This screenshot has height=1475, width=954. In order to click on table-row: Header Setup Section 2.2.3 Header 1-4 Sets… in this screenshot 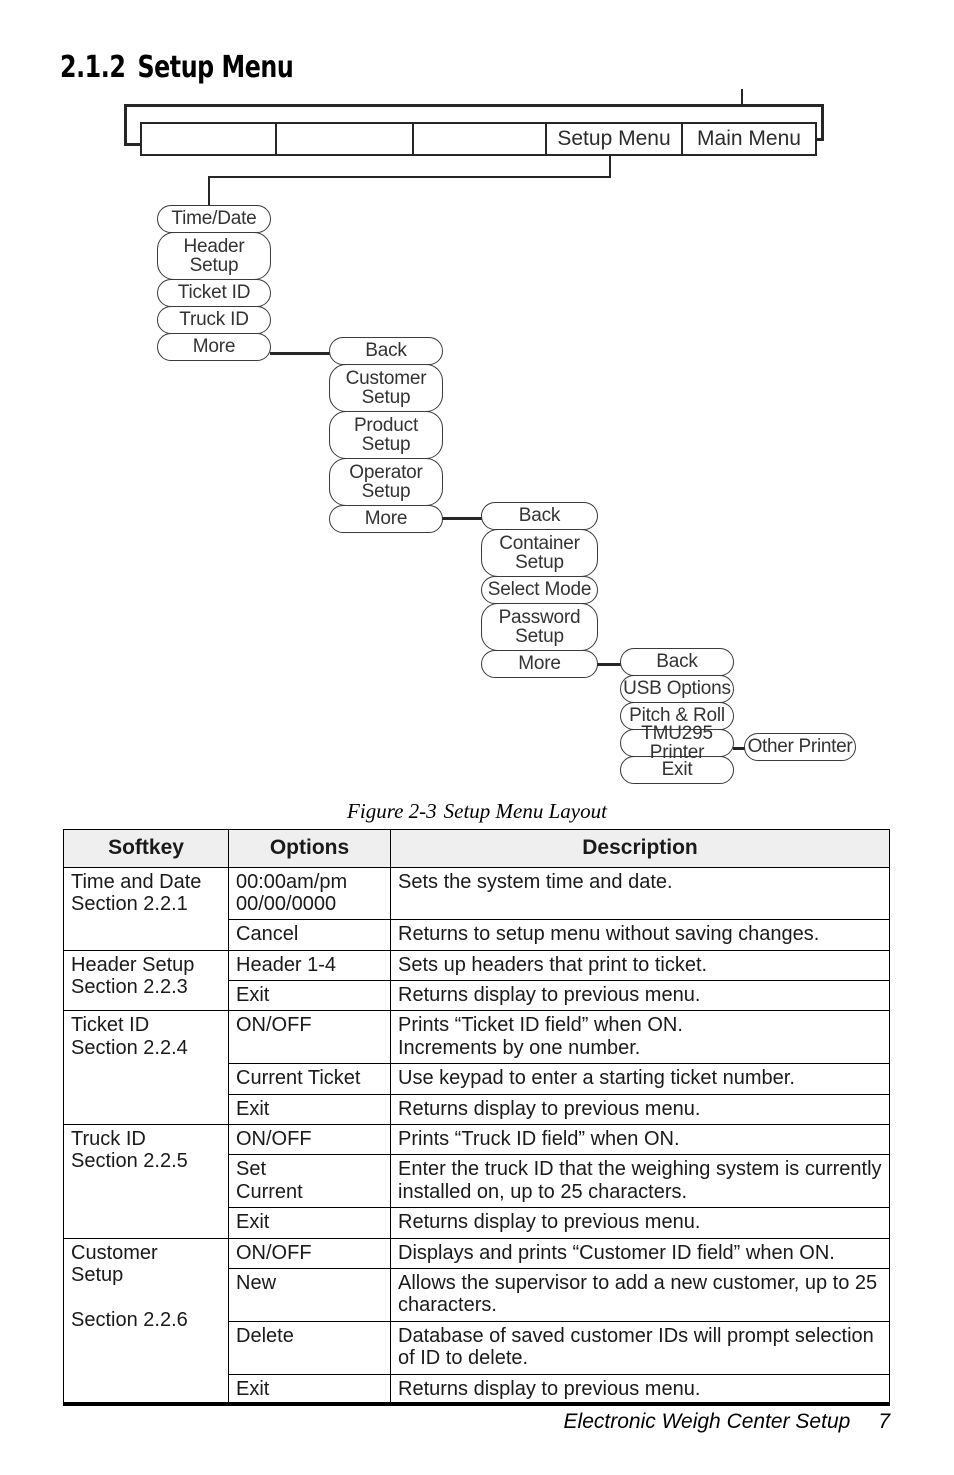, I will do `click(476, 980)`.